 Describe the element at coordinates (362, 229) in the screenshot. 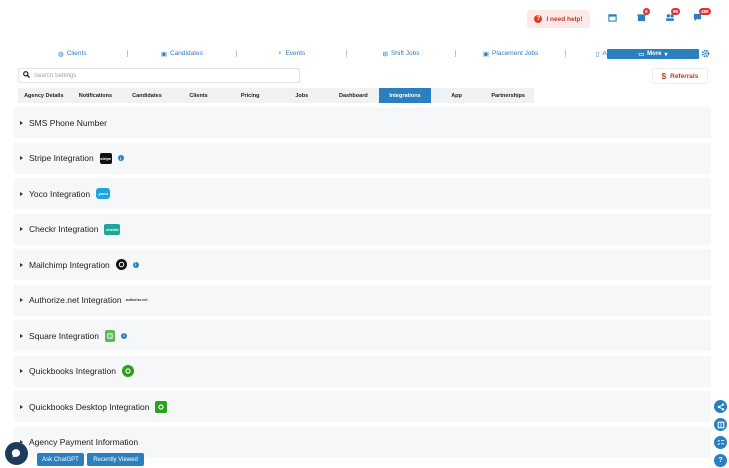

I see `row-checkr-integration: Checkr Integration checkr` at that location.